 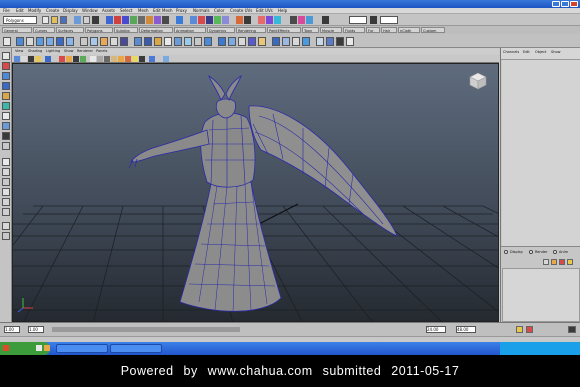 What do you see at coordinates (6, 96) in the screenshot?
I see `rotate-tool-icon` at bounding box center [6, 96].